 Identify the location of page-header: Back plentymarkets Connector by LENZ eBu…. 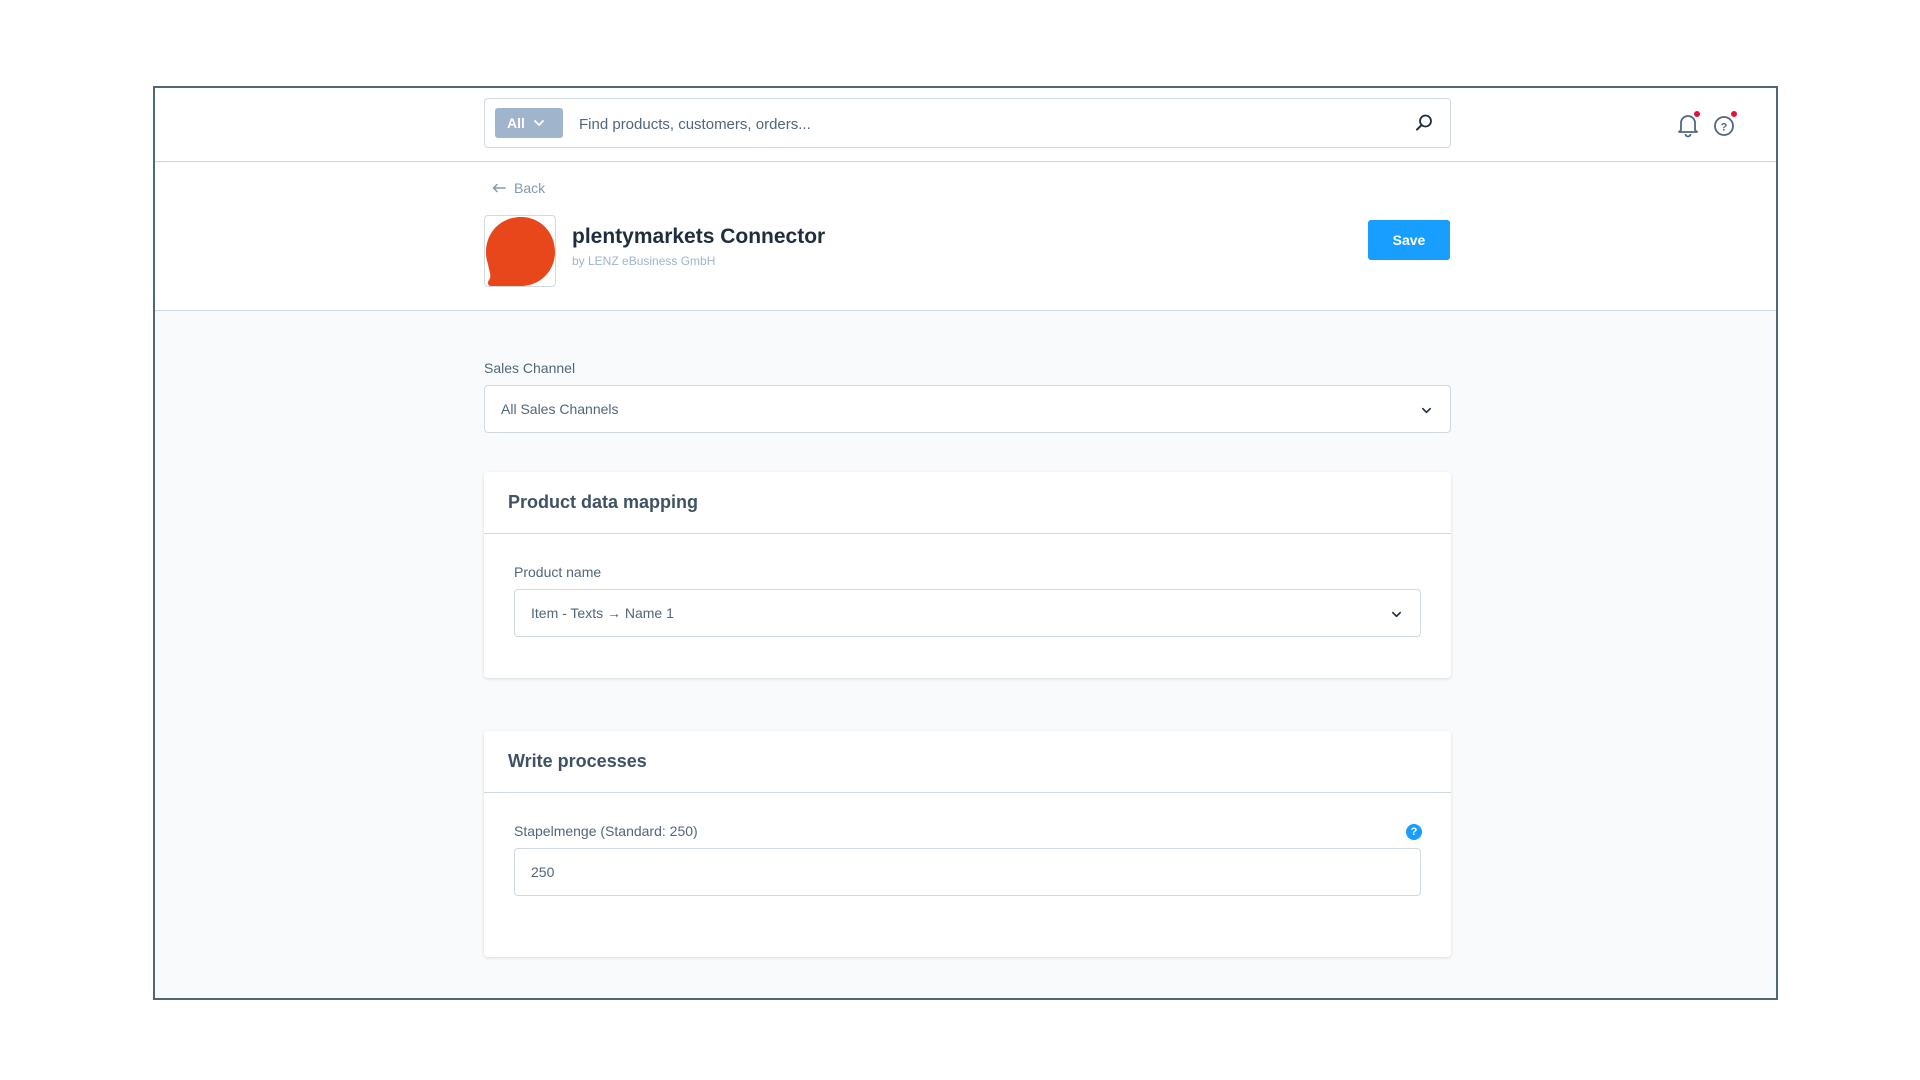
(965, 237).